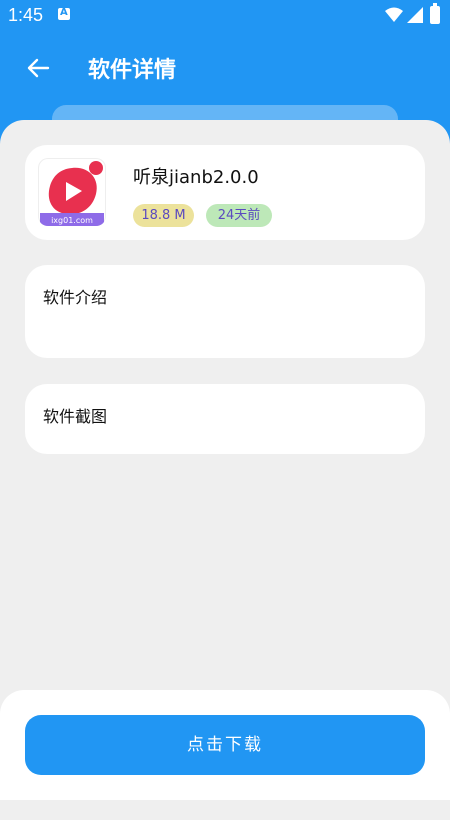 This screenshot has width=450, height=820. I want to click on app-icon-caption: ixg01.com, so click(72, 220).